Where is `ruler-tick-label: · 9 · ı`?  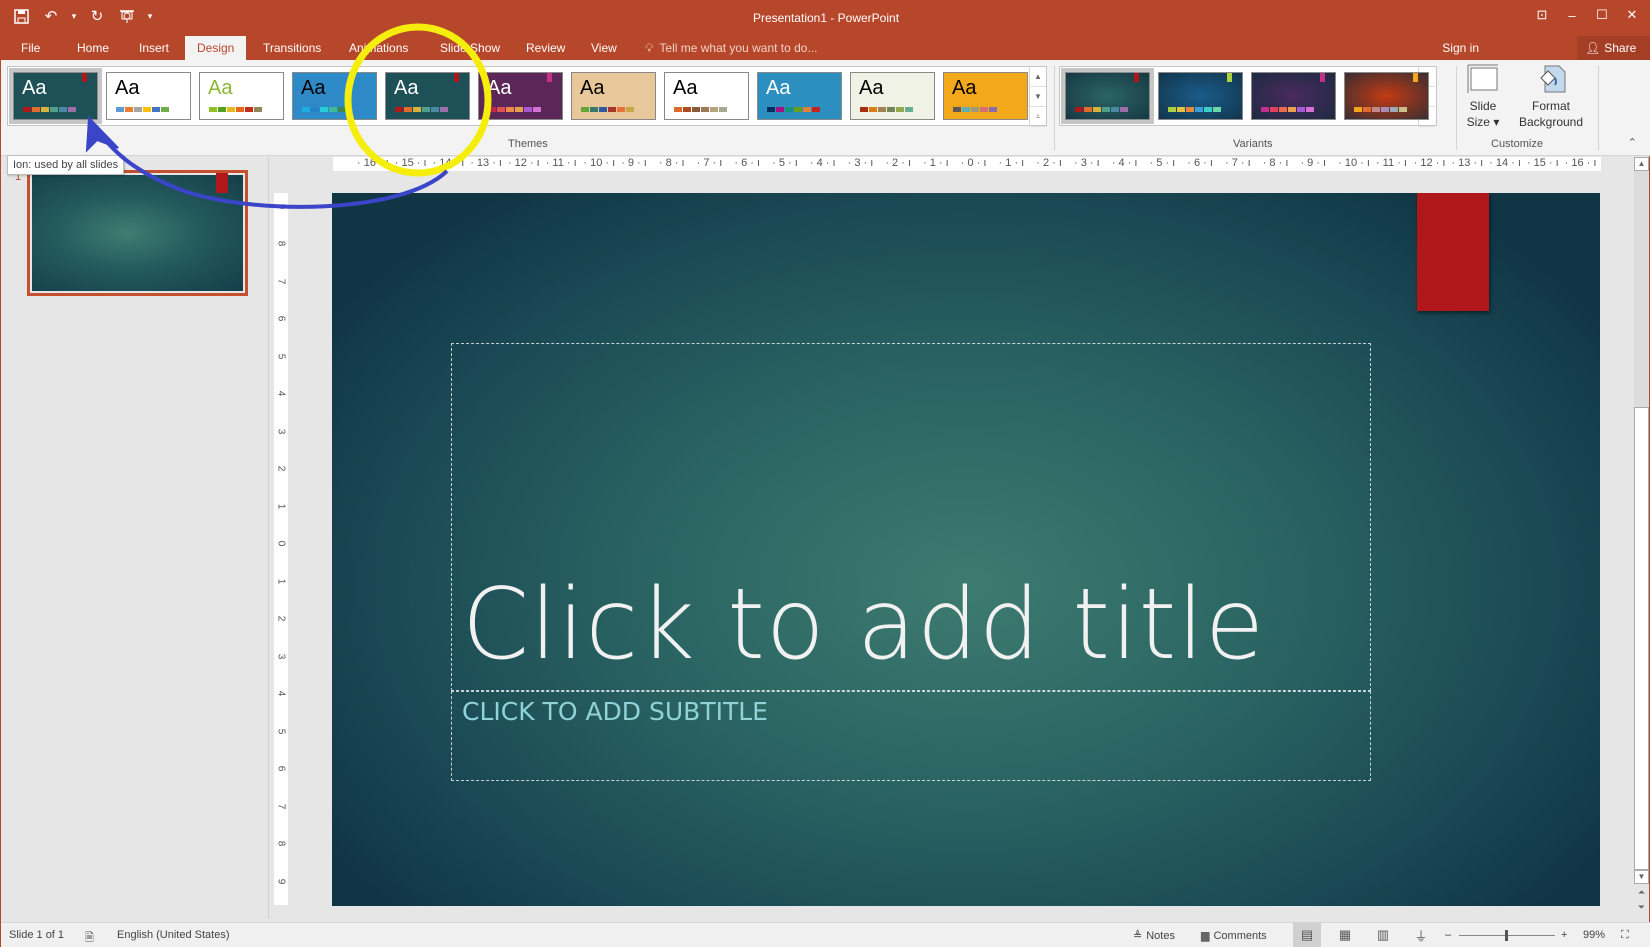 ruler-tick-label: · 9 · ı is located at coordinates (1313, 163).